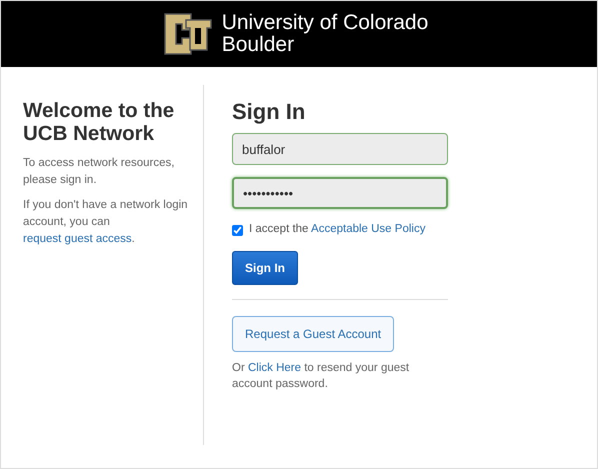 The width and height of the screenshot is (598, 469). Describe the element at coordinates (258, 45) in the screenshot. I see `university-name: Boulder` at that location.